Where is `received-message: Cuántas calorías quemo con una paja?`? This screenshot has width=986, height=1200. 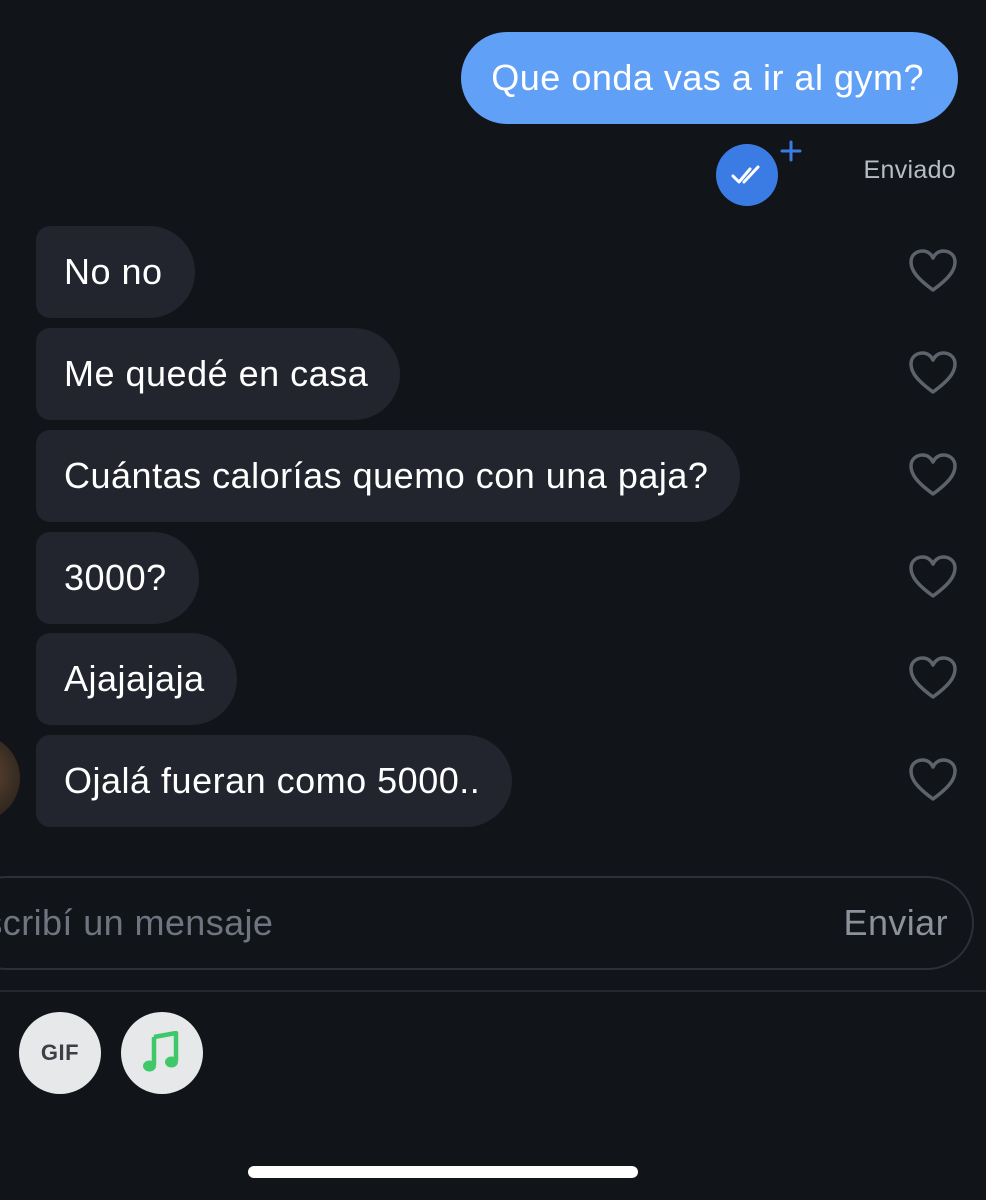
received-message: Cuántas calorías quemo con una paja? is located at coordinates (493, 476).